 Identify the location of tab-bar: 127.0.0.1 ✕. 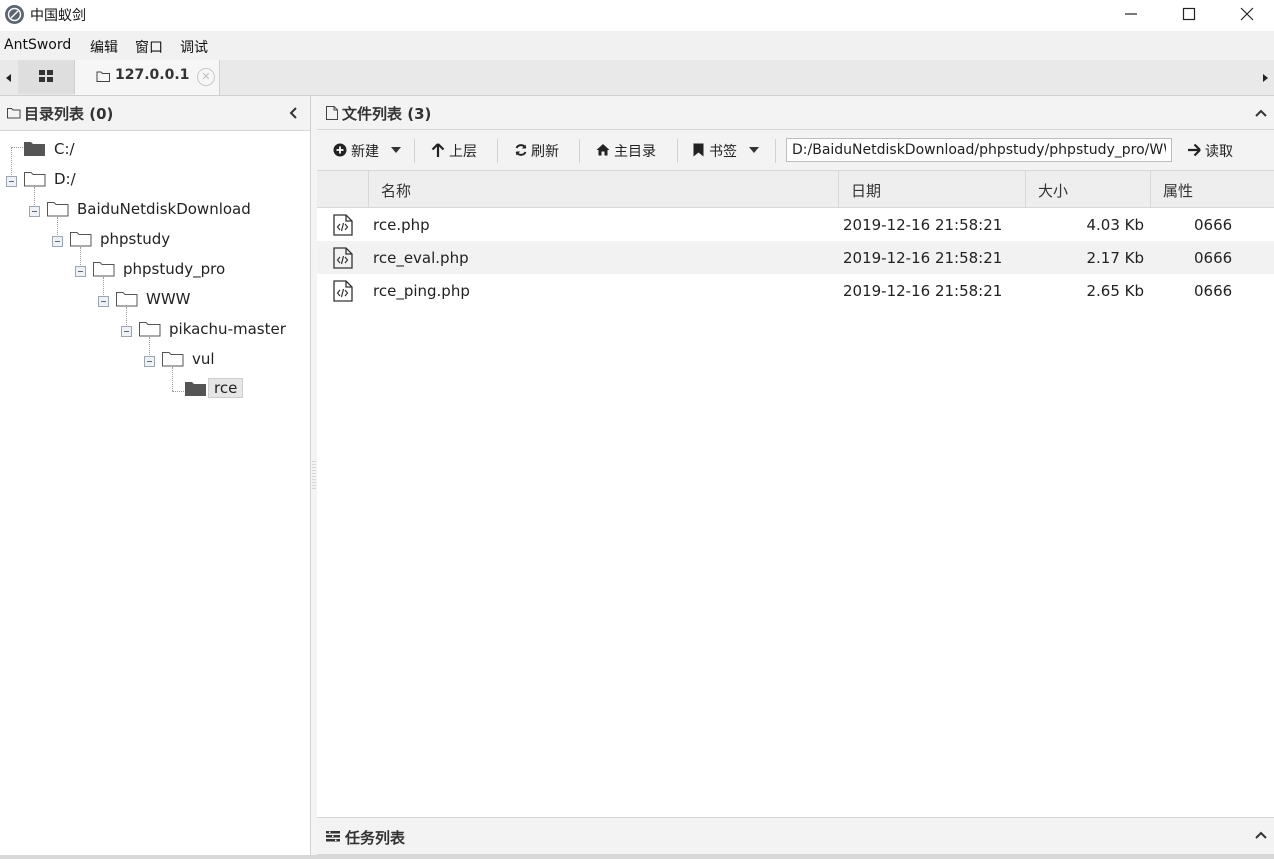
(637, 78).